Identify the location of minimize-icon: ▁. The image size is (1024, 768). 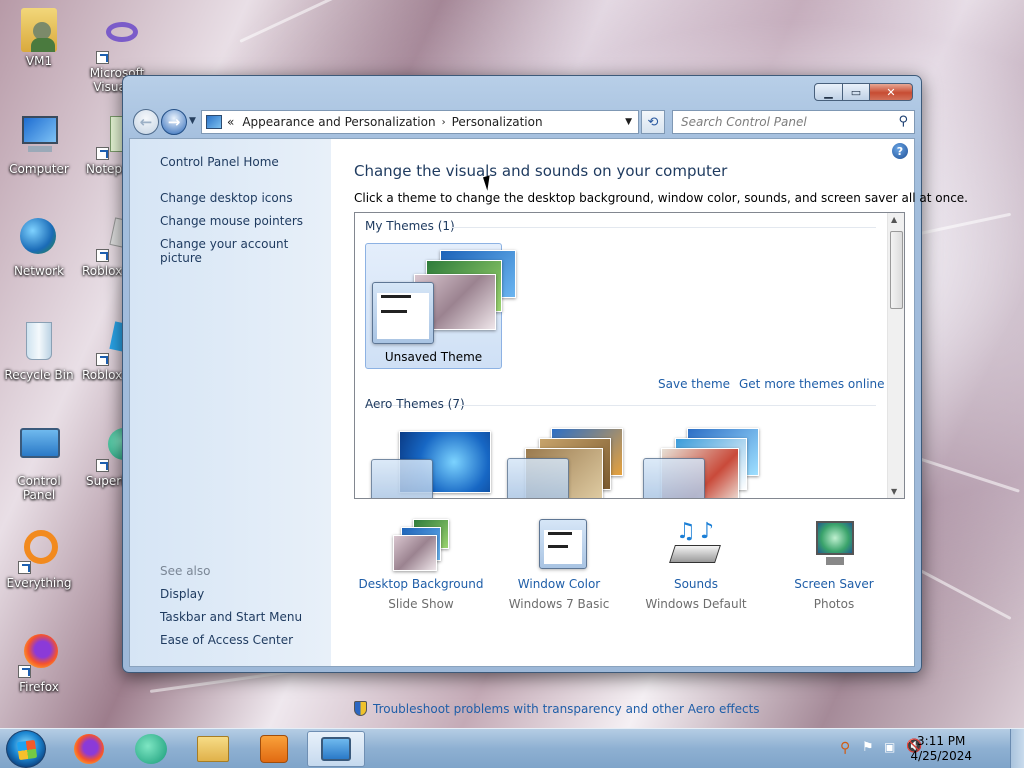
(828, 92).